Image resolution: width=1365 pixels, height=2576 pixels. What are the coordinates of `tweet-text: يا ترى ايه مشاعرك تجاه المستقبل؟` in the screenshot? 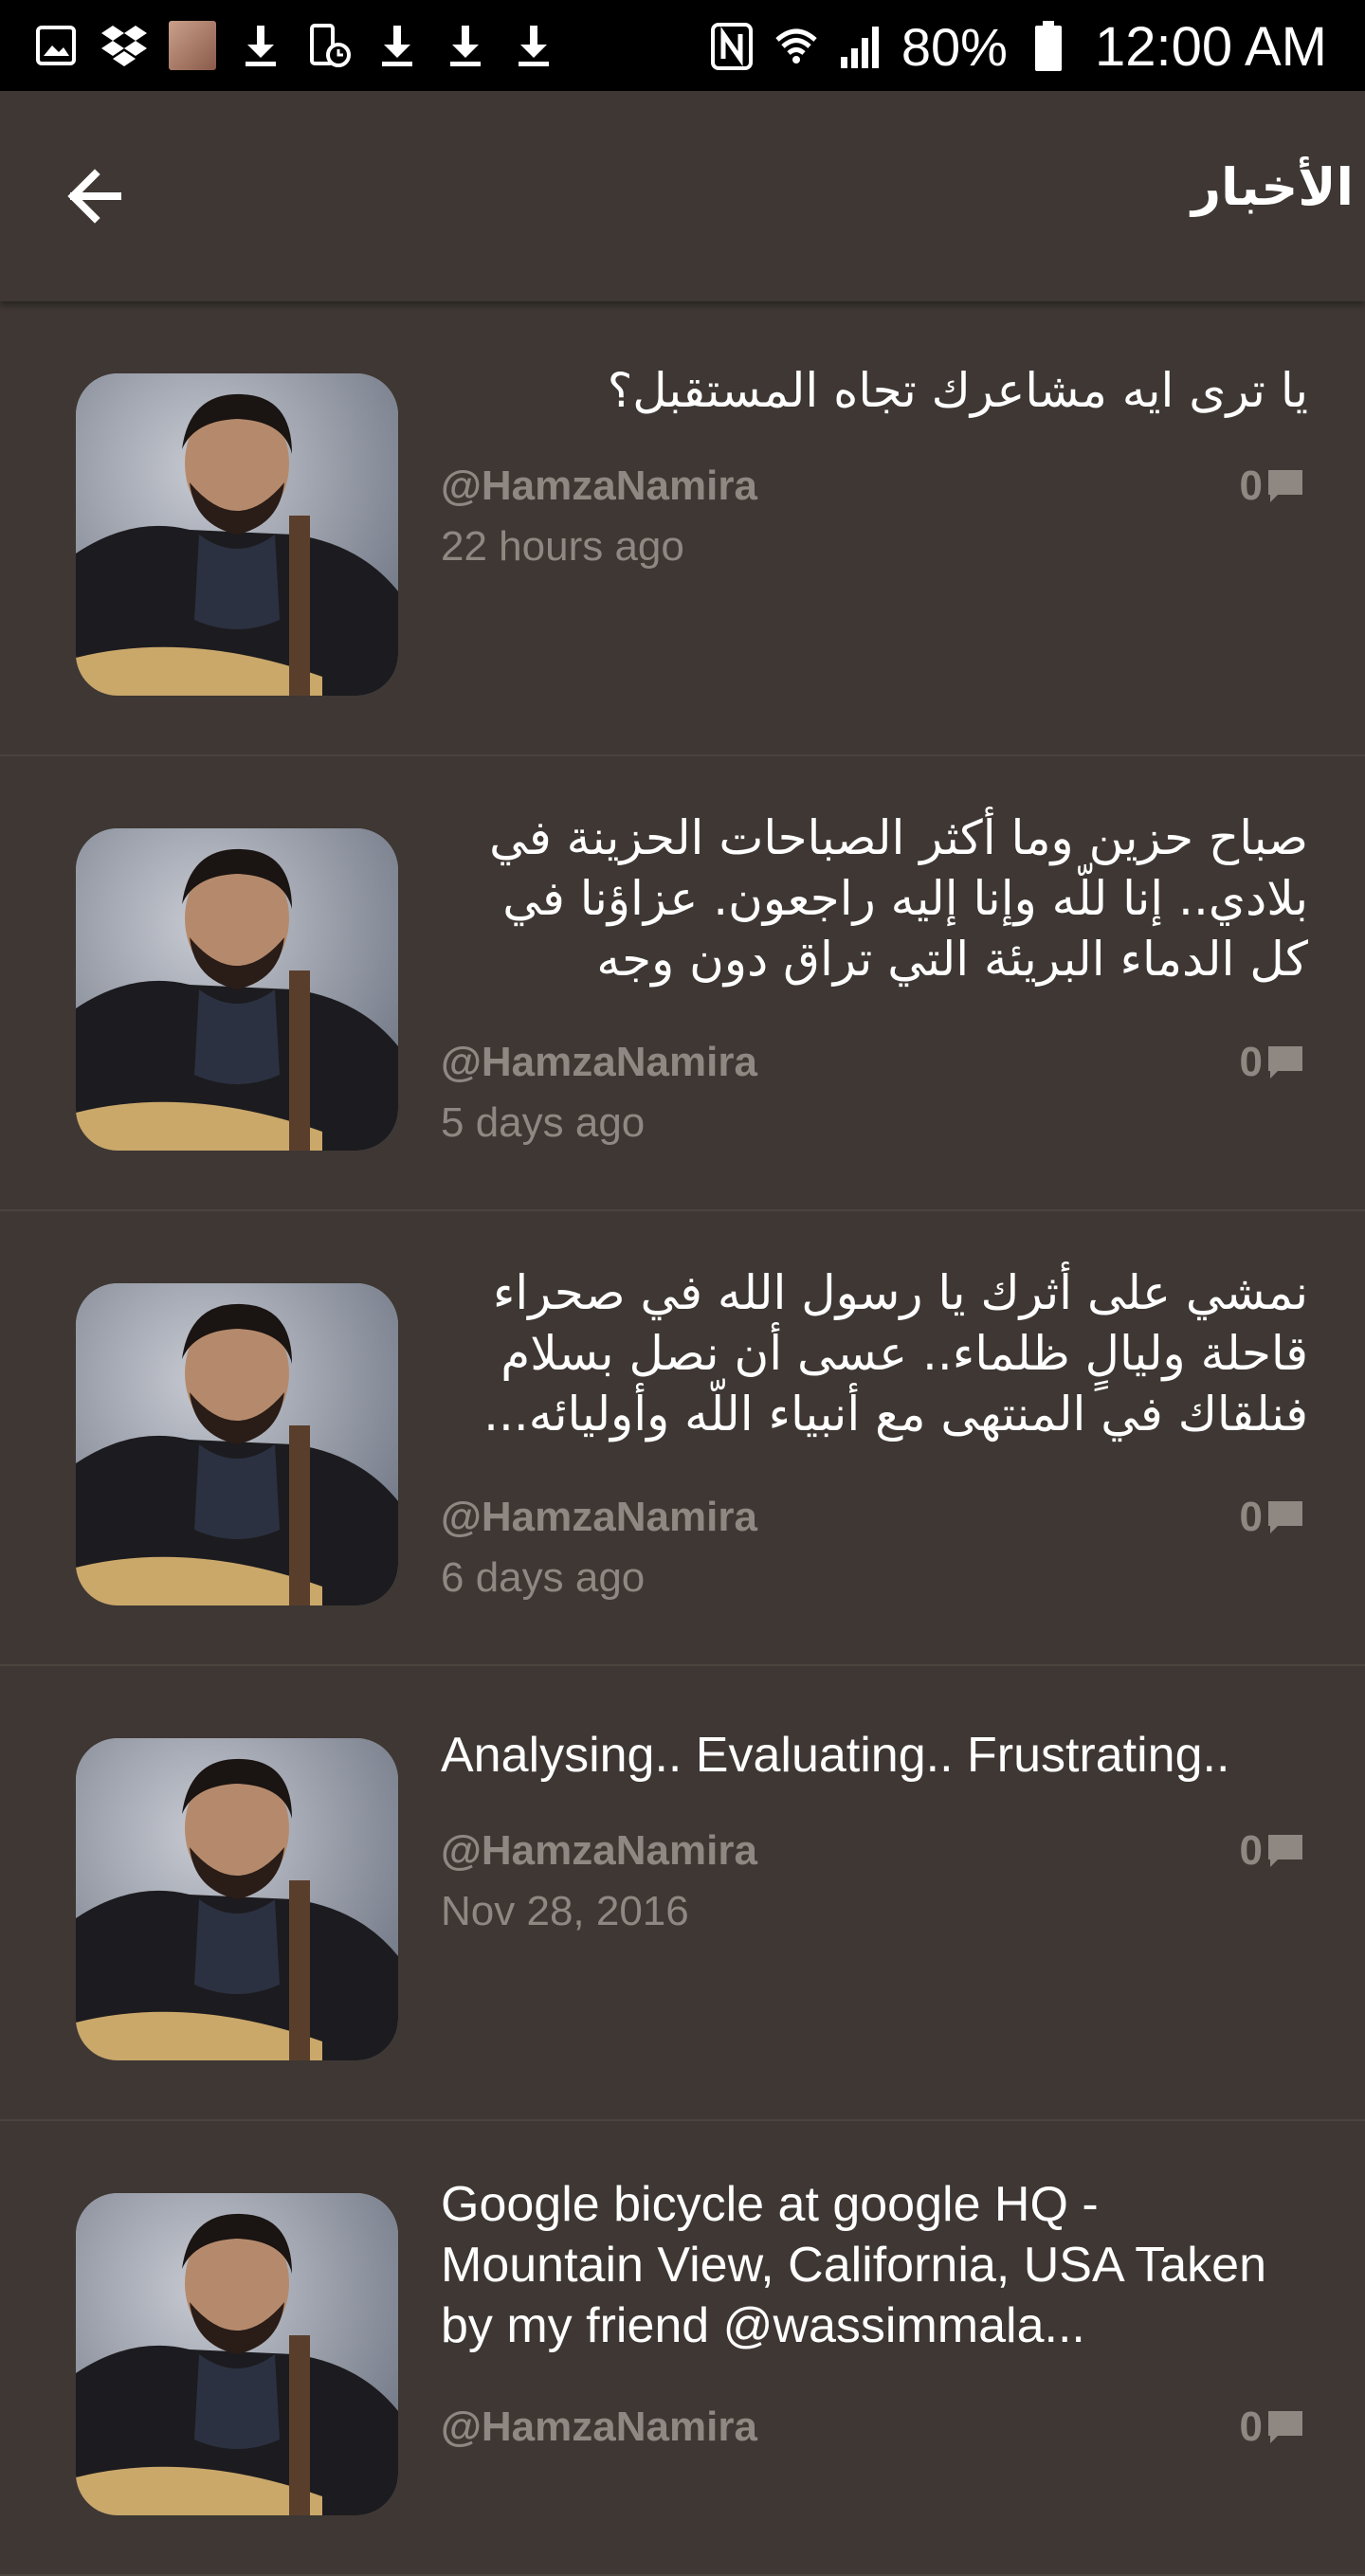 It's located at (957, 390).